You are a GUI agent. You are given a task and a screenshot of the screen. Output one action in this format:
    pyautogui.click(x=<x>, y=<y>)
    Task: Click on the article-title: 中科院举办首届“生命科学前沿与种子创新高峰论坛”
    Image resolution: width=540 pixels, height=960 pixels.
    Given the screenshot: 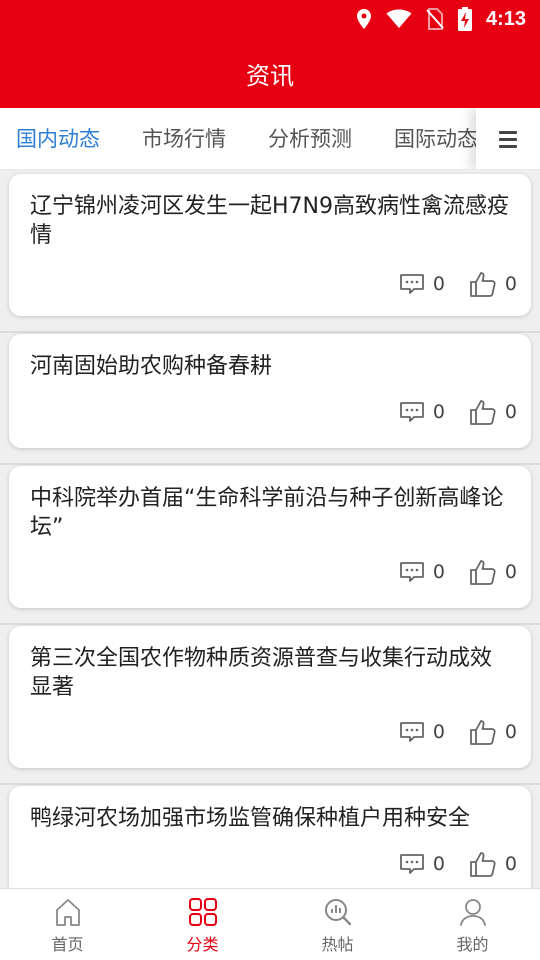 What is the action you would take?
    pyautogui.click(x=267, y=513)
    